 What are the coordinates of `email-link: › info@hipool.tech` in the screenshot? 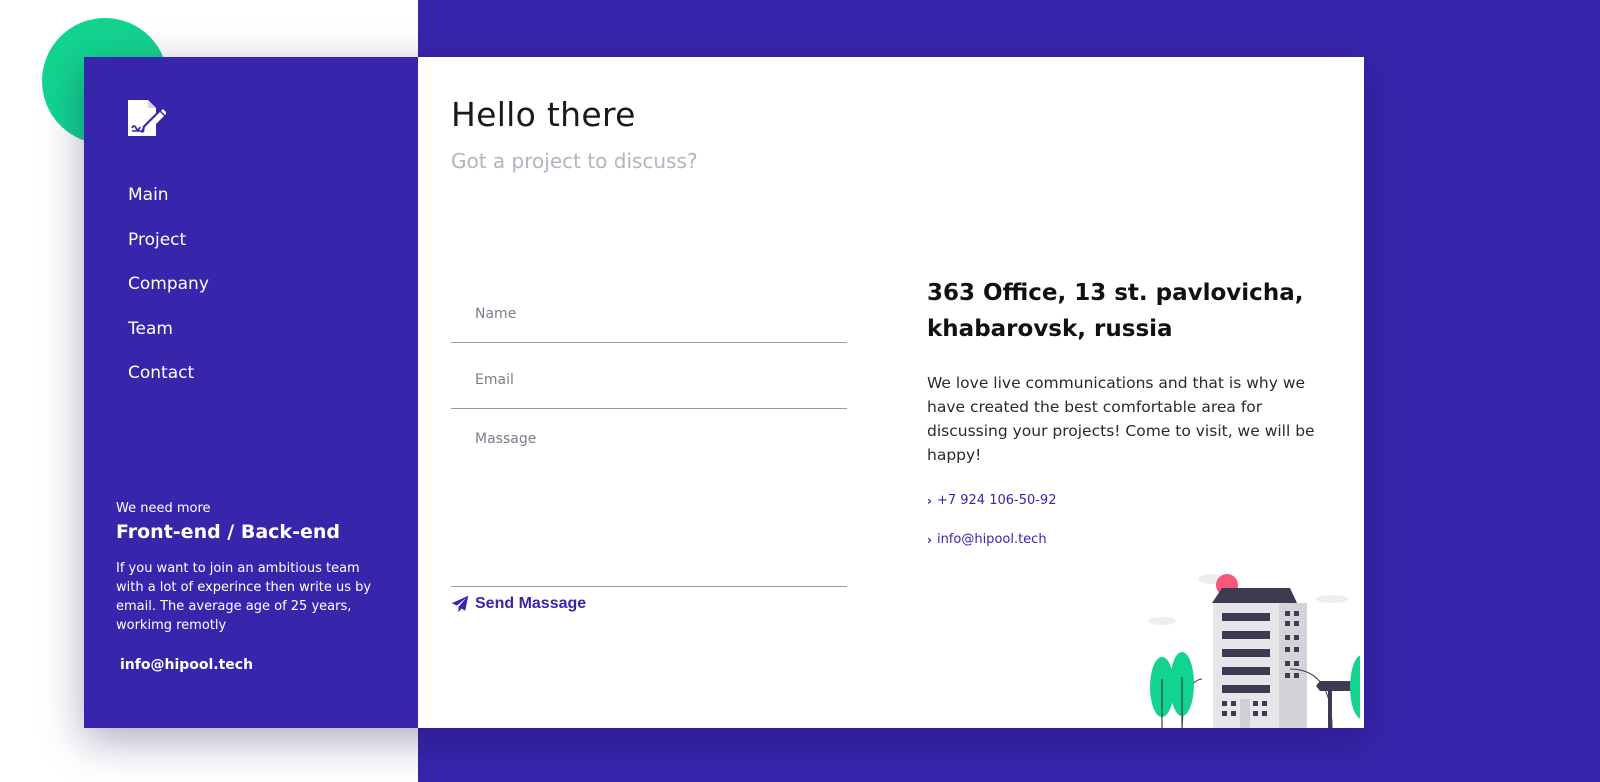 It's located at (1122, 539).